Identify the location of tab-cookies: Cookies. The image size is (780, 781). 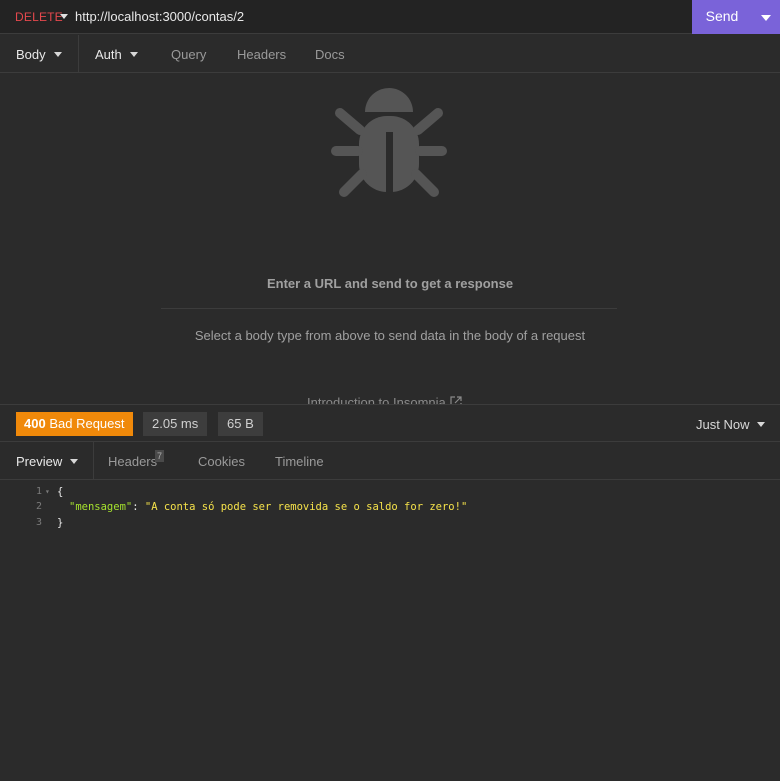
(221, 461).